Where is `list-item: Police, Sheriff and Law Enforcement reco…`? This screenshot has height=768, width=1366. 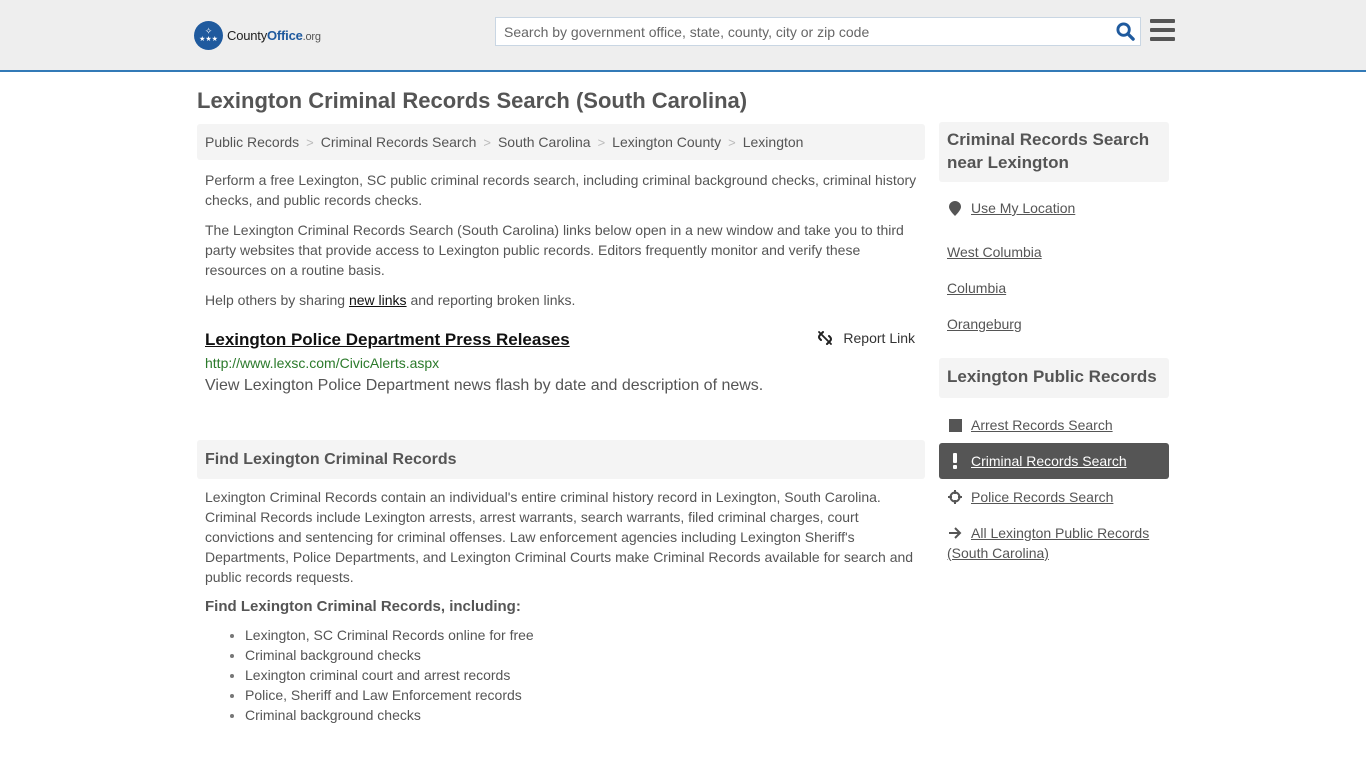 list-item: Police, Sheriff and Law Enforcement reco… is located at coordinates (585, 695).